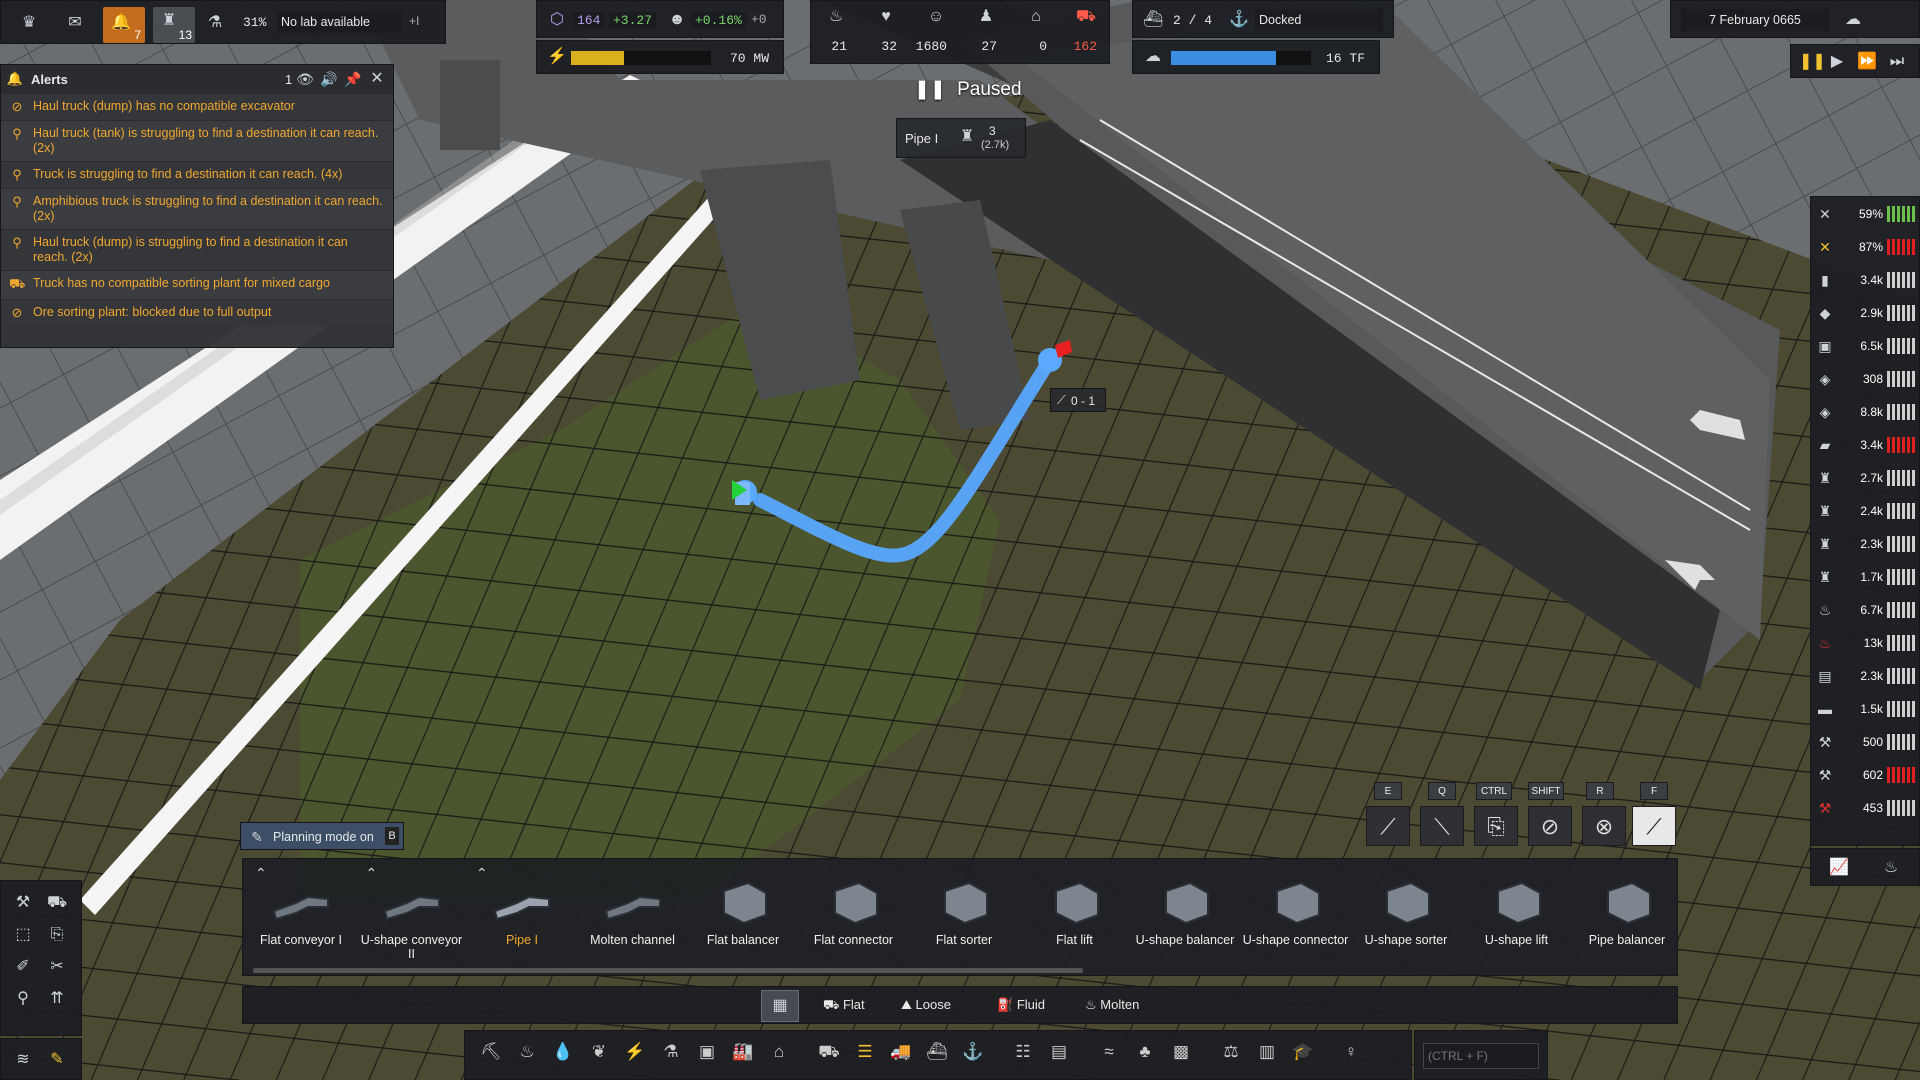 This screenshot has height=1080, width=1920. I want to click on conveyor-icon: ☰, so click(865, 1052).